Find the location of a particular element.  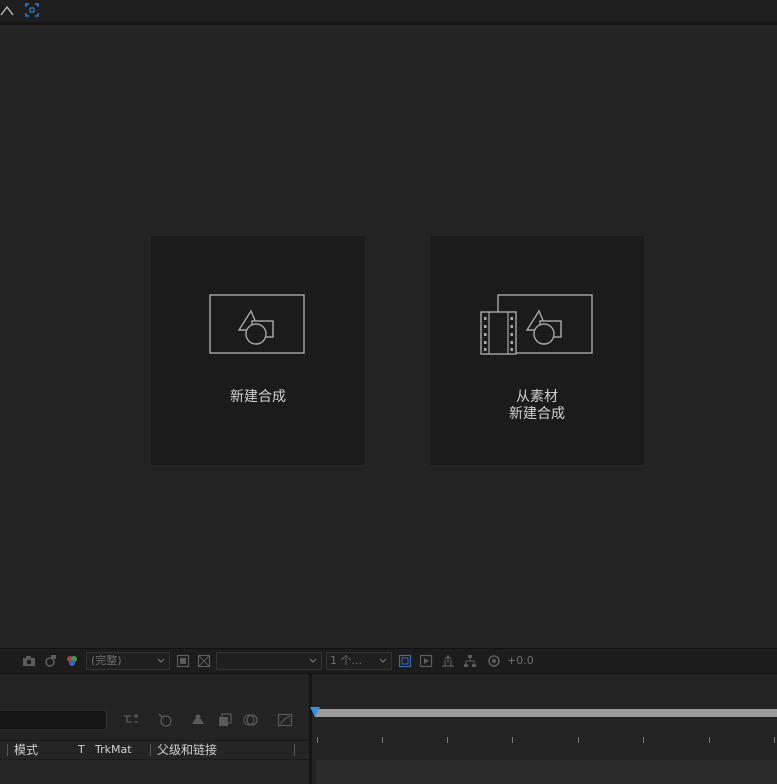

time-ruler is located at coordinates (544, 742).